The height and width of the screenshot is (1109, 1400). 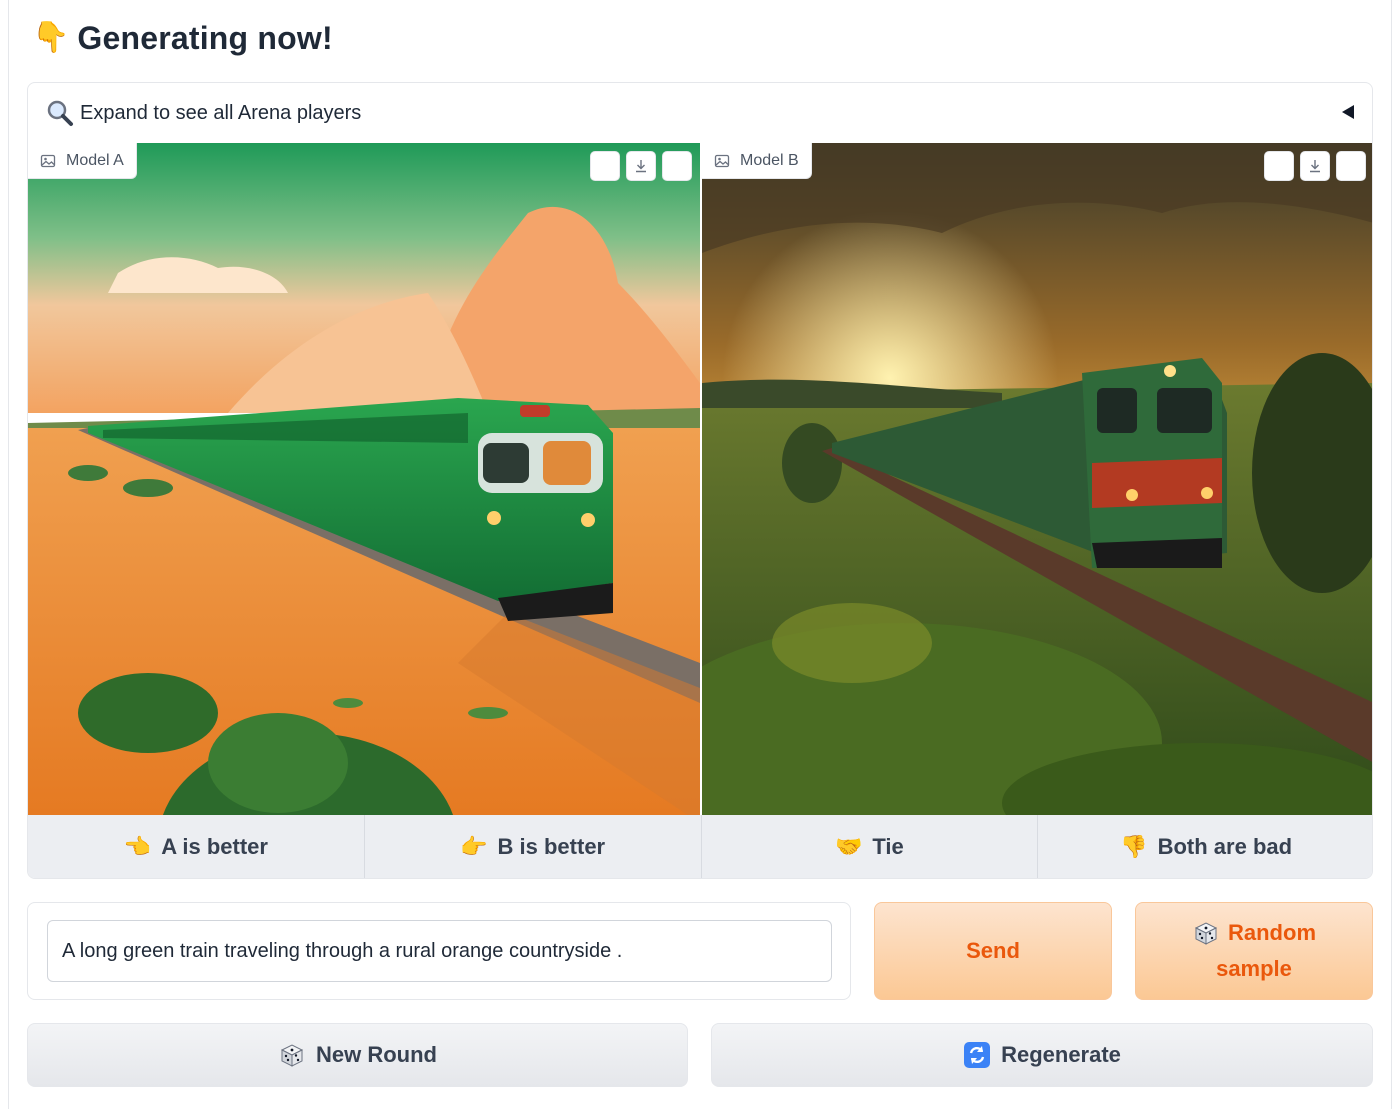 I want to click on new-round-label: New Round, so click(x=376, y=1054).